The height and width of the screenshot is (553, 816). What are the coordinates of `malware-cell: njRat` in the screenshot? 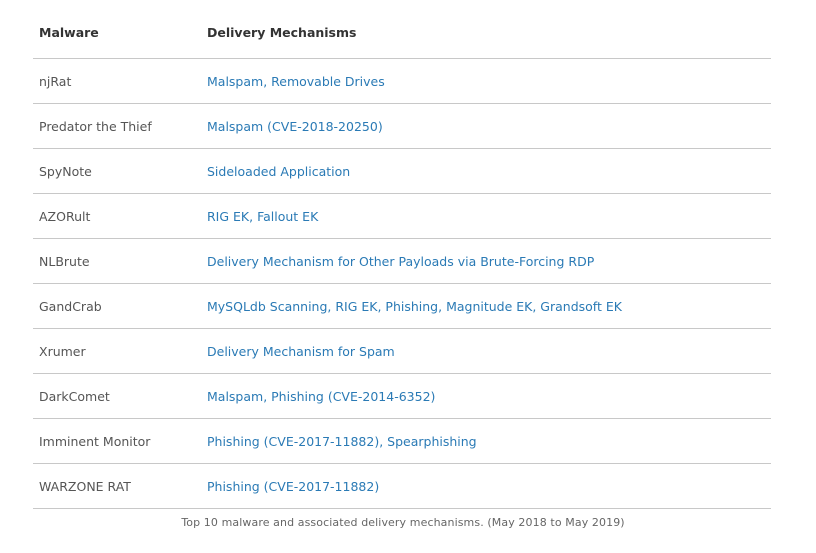 It's located at (117, 81).